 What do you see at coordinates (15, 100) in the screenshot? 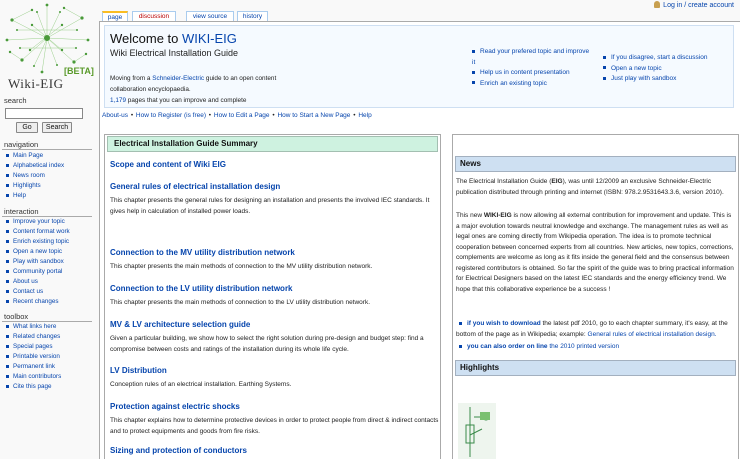
I see `search-heading: search` at bounding box center [15, 100].